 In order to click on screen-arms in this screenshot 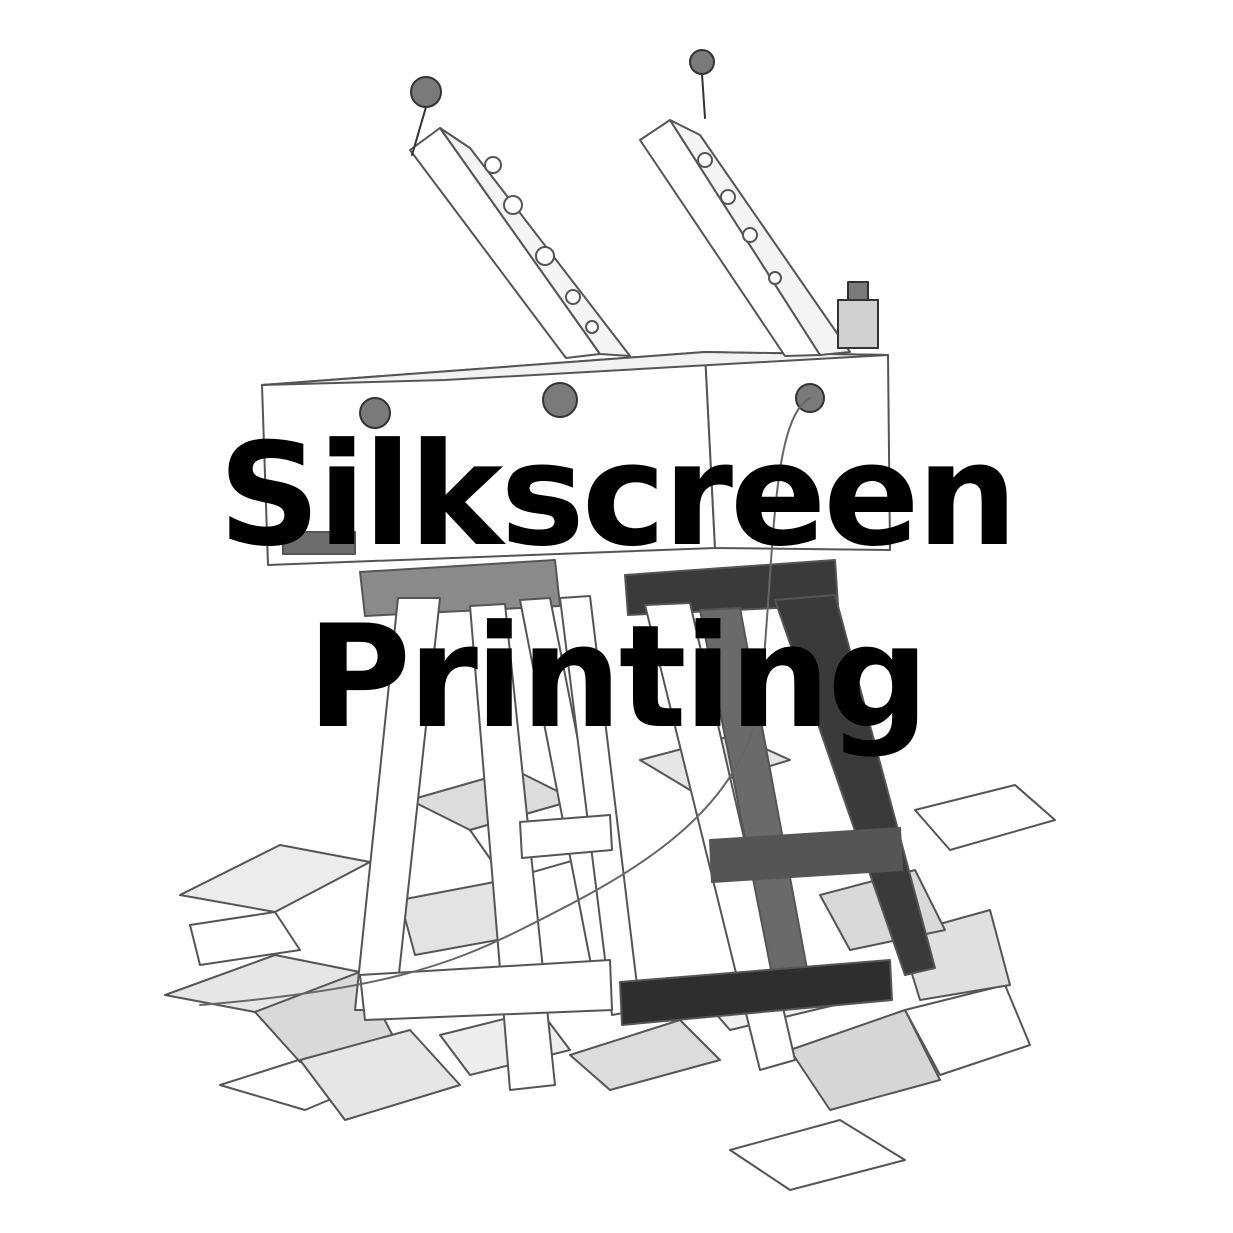, I will do `click(630, 239)`.